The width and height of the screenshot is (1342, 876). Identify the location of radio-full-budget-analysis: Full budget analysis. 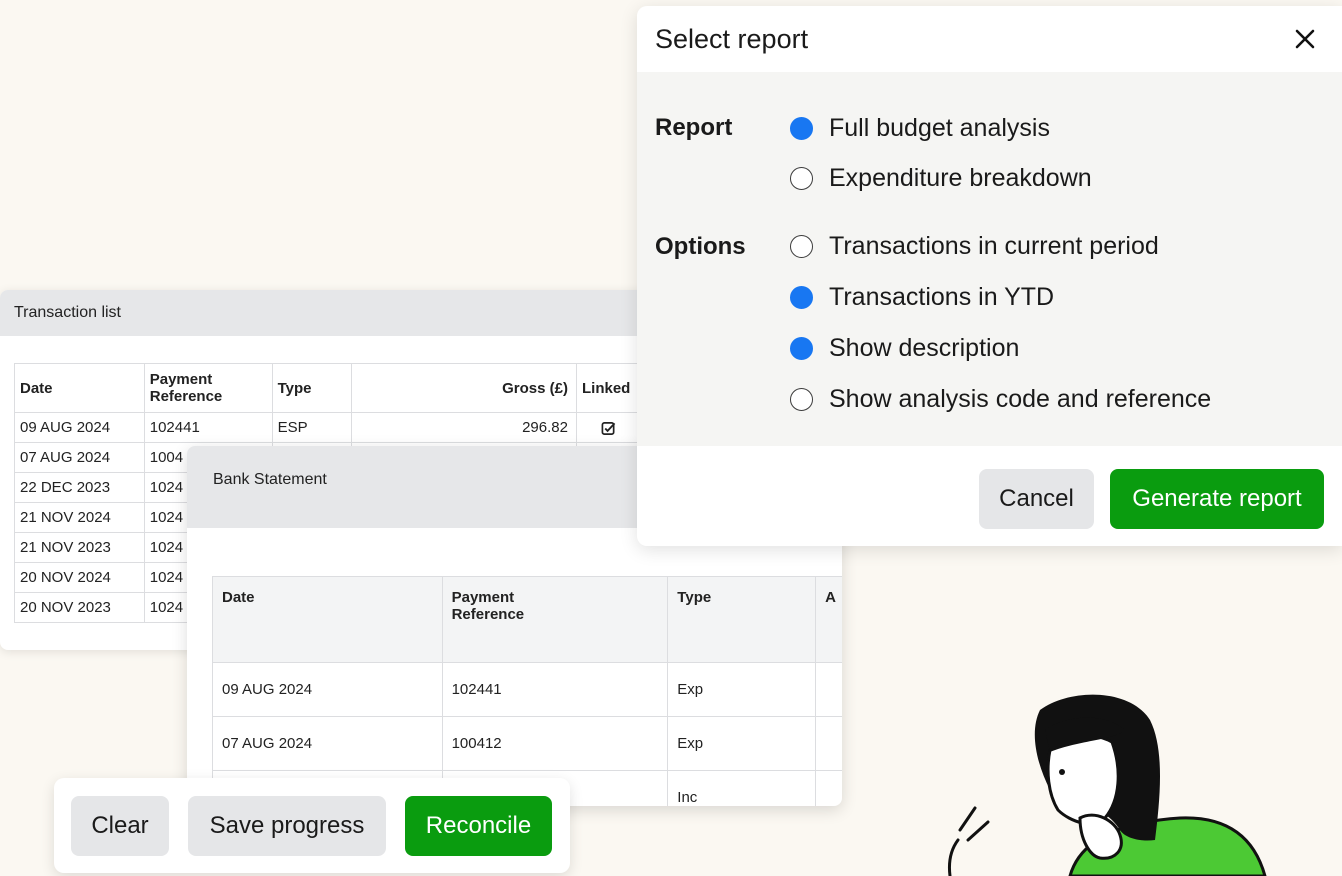
(920, 128).